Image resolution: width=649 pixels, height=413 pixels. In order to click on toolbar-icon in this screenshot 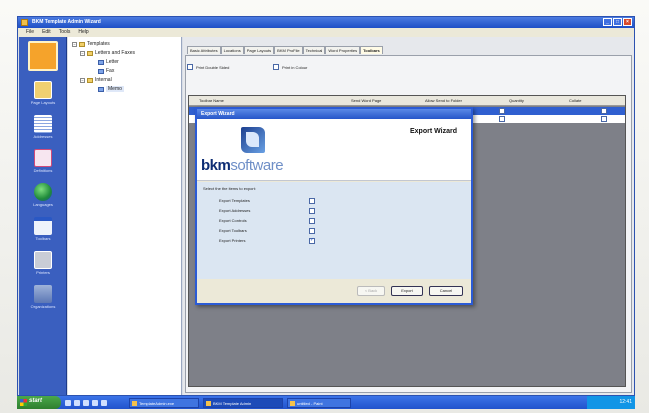, I will do `click(43, 226)`.